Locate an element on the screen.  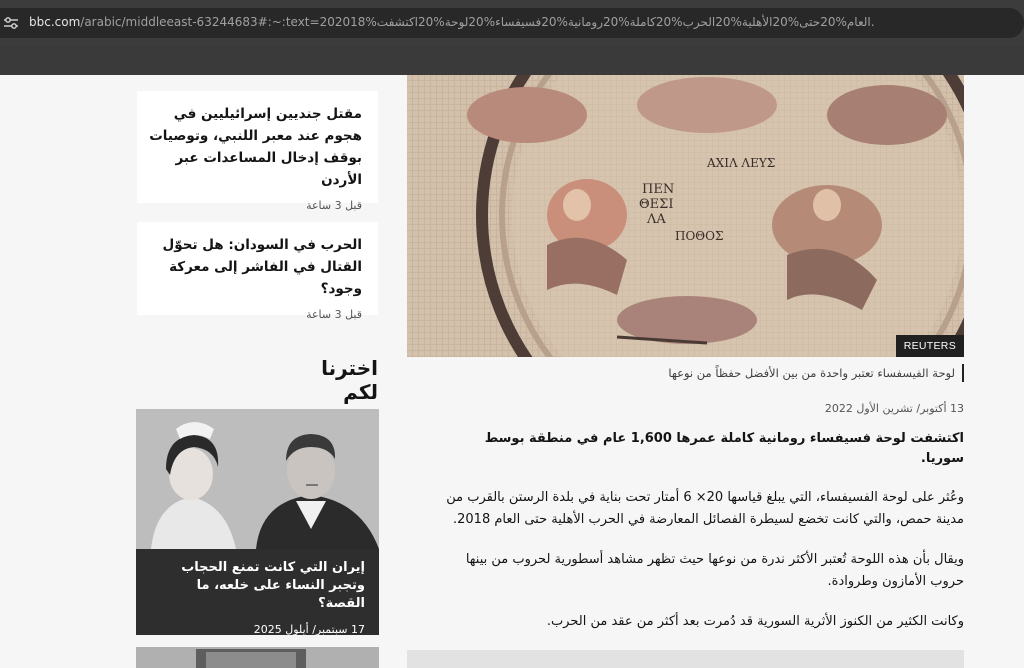
svg-text: ΛΑ is located at coordinates (656, 219).